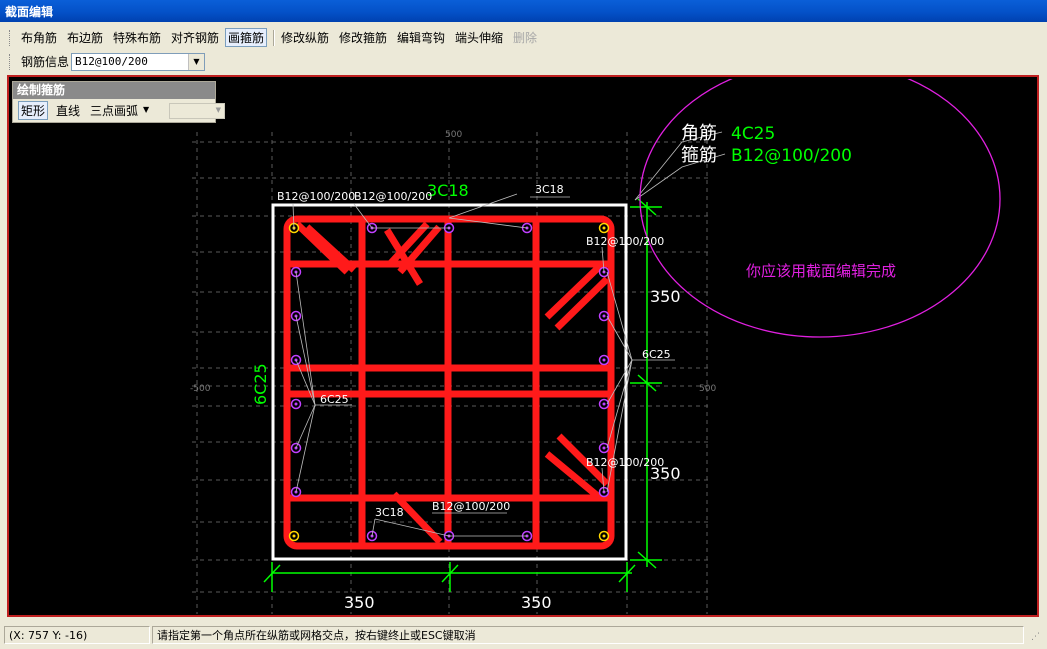 Image resolution: width=1047 pixels, height=649 pixels. I want to click on status-message: 请指定第一个角点所在纵筋或网格交点，按右键终止或ESC键取消, so click(588, 635).